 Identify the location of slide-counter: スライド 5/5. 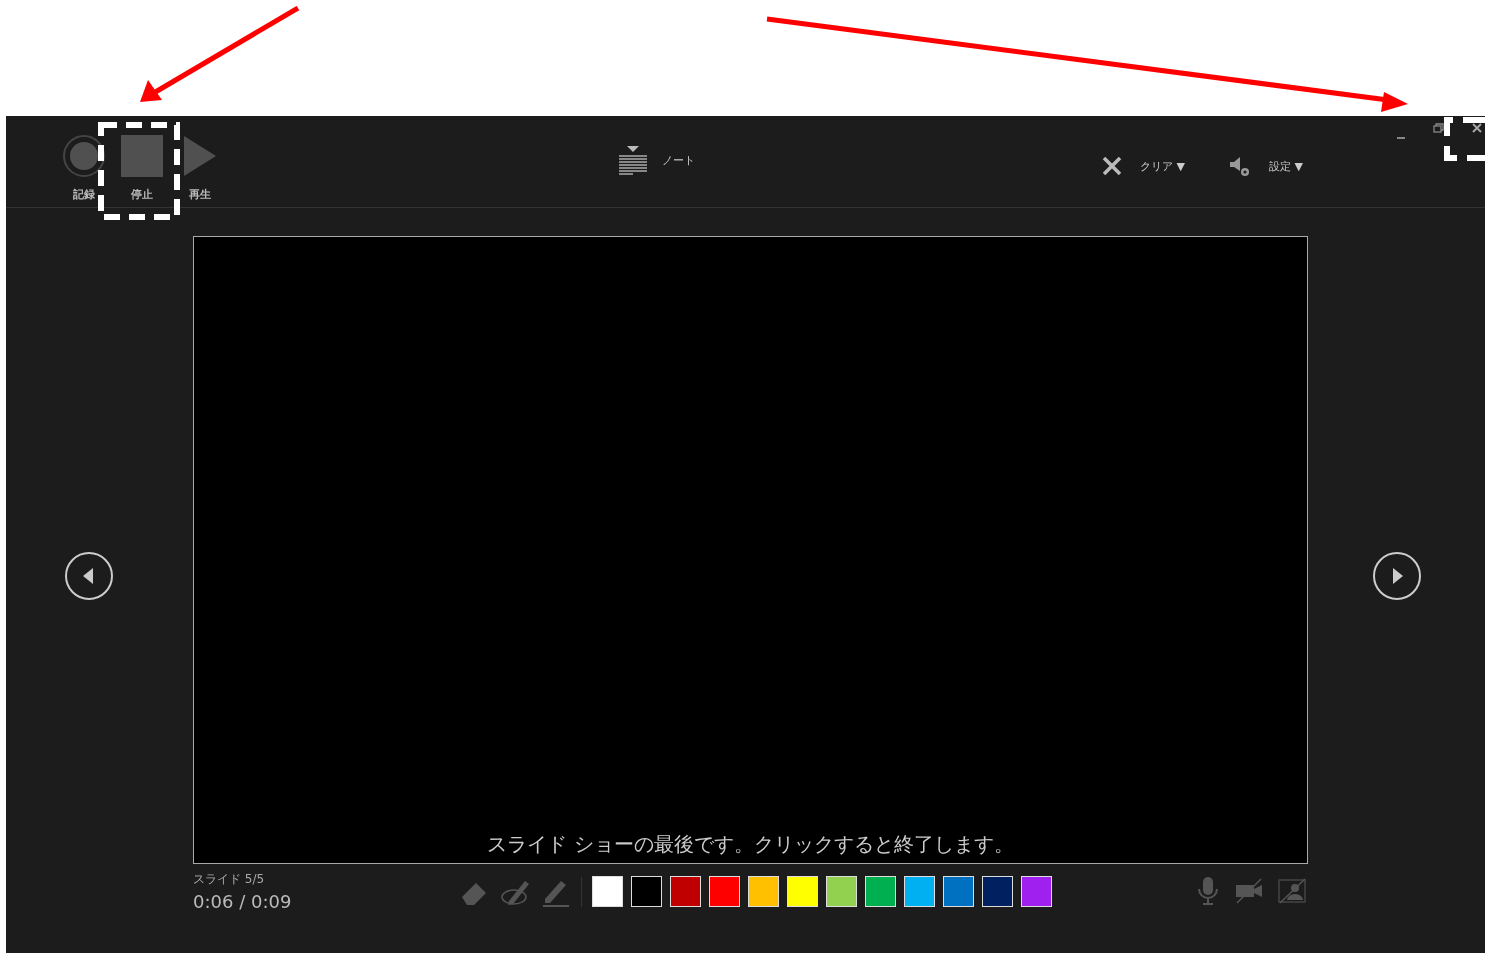
(229, 879).